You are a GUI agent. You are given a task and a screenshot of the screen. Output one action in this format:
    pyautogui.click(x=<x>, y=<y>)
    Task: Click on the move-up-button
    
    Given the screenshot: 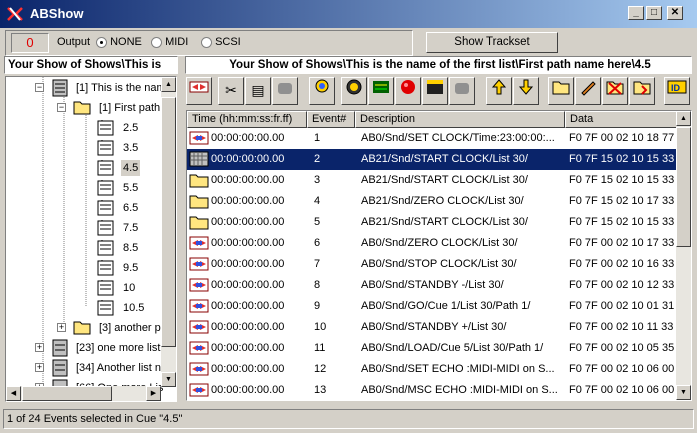 What is the action you would take?
    pyautogui.click(x=499, y=91)
    